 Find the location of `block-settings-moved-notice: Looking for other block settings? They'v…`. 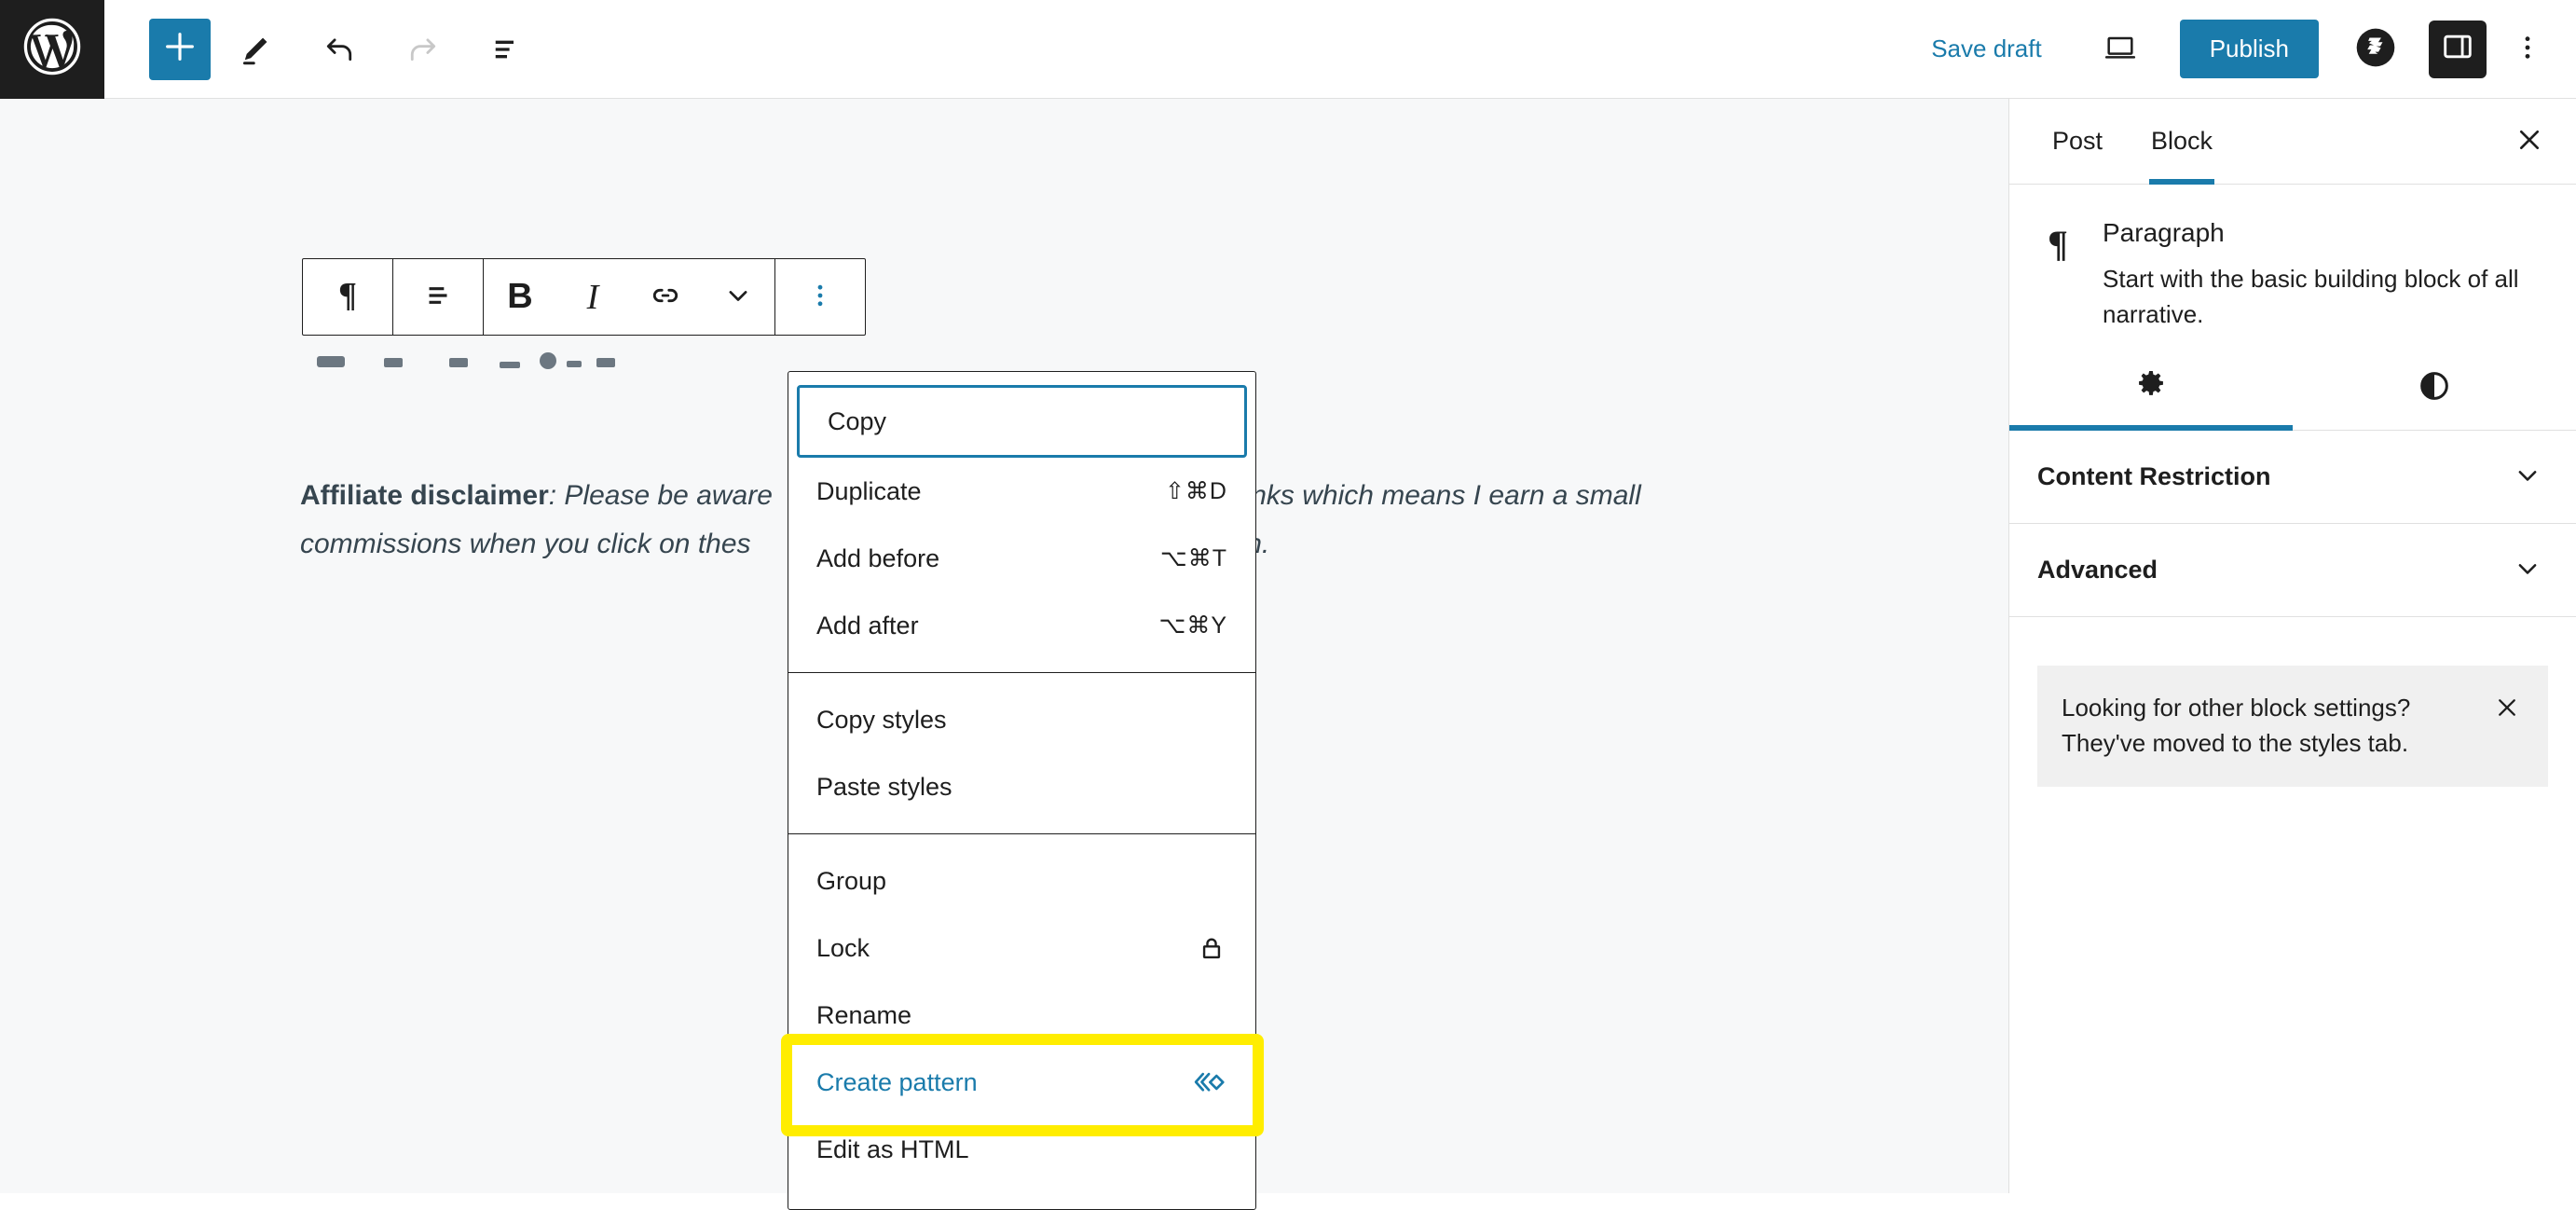

block-settings-moved-notice: Looking for other block settings? They'v… is located at coordinates (2292, 726).